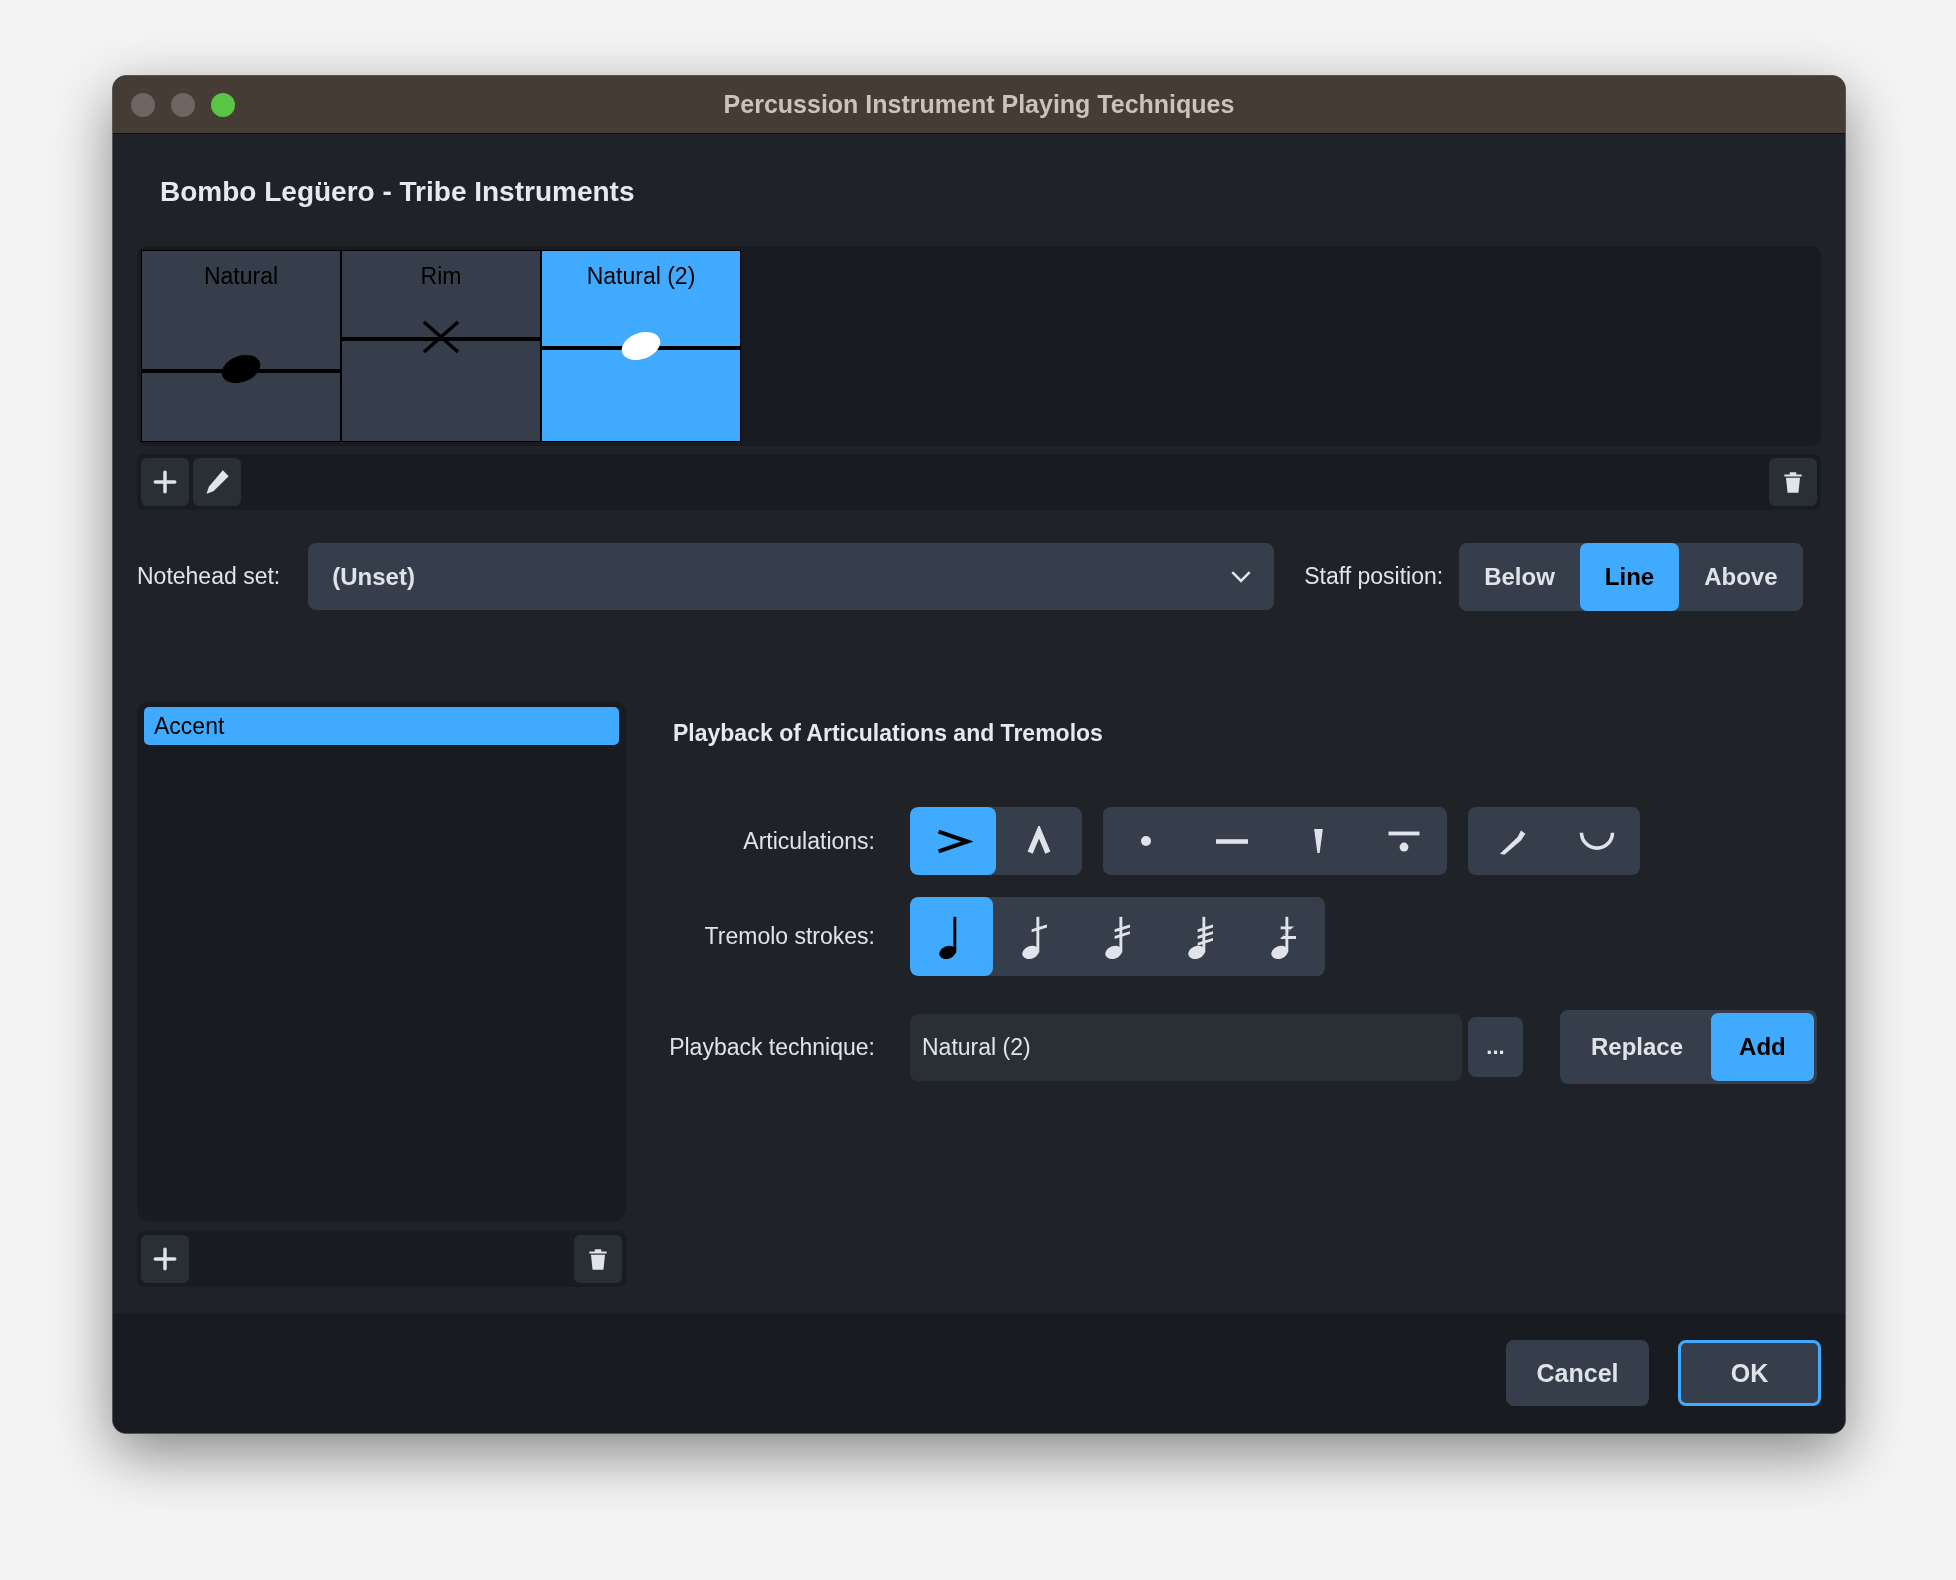  Describe the element at coordinates (1637, 1047) in the screenshot. I see `mode-option: Replace` at that location.